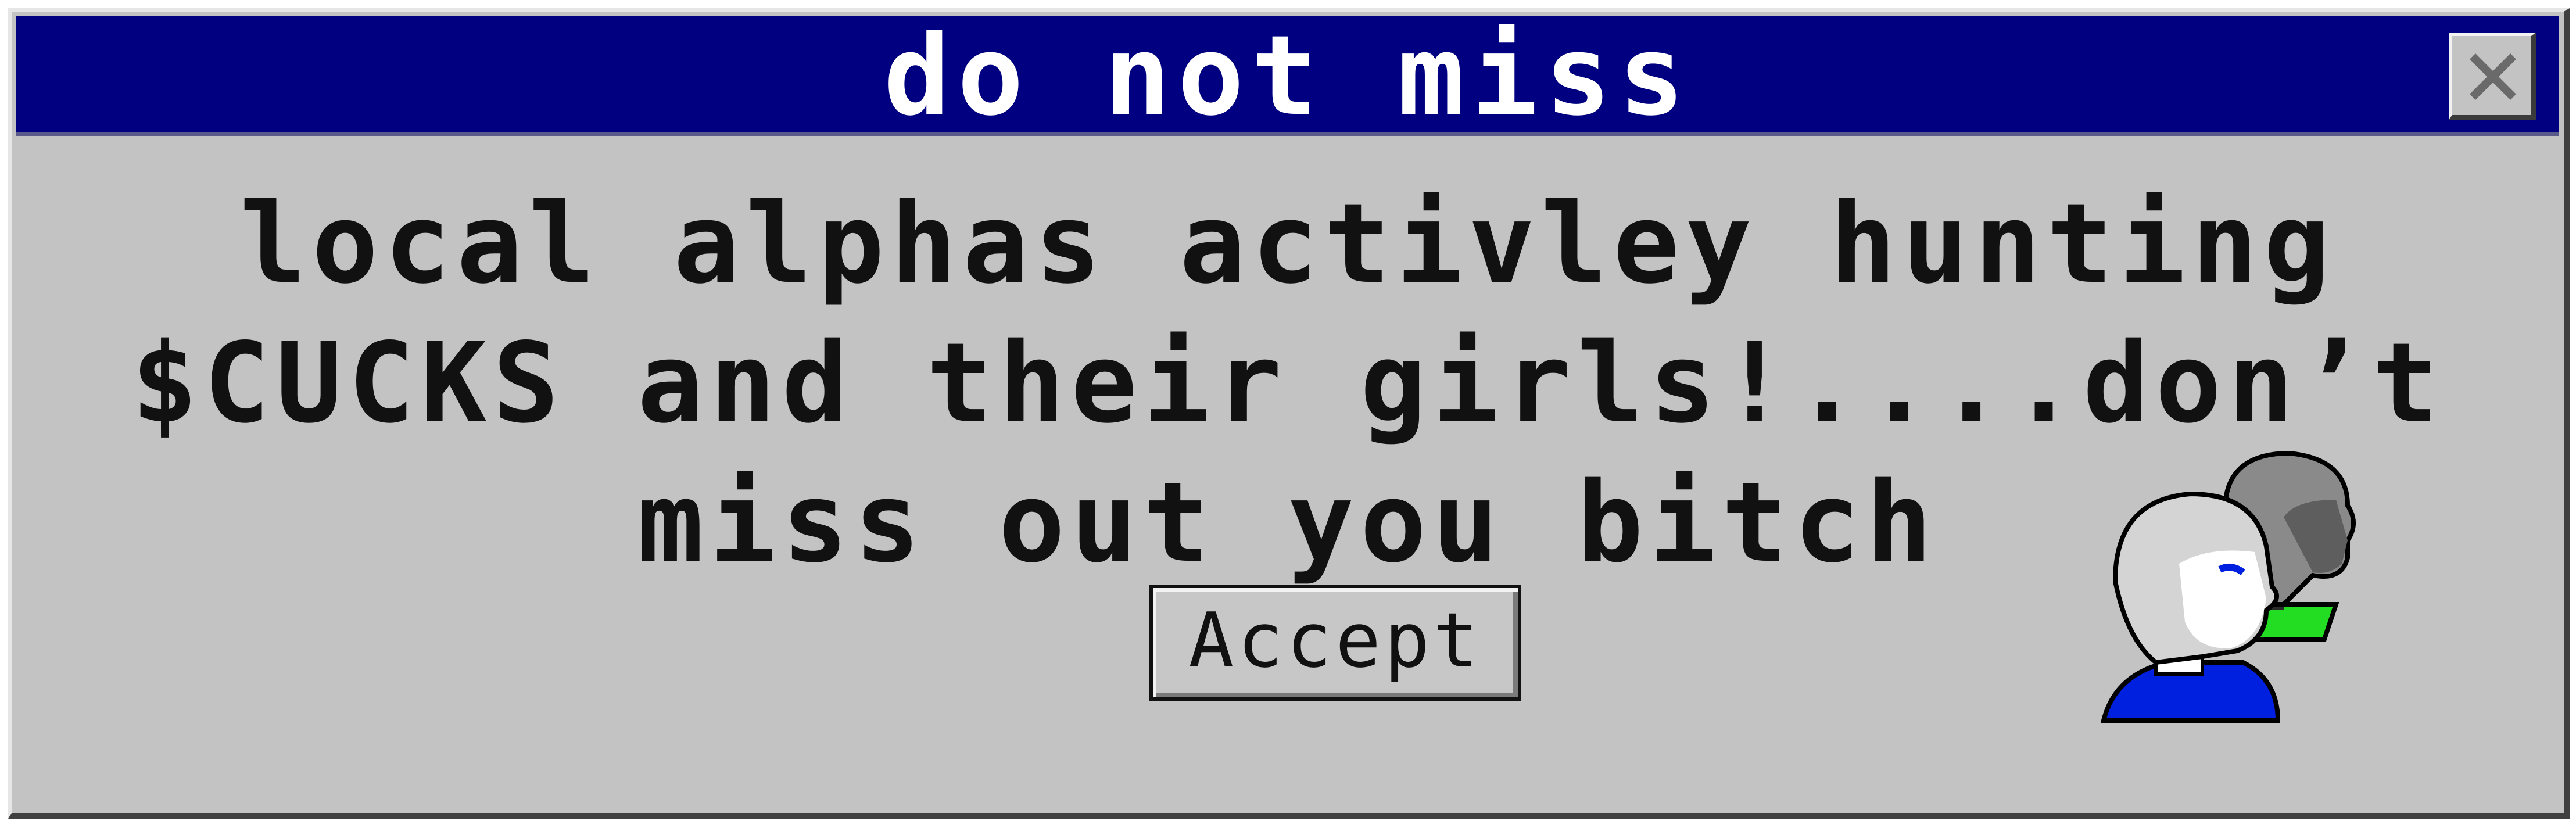 This screenshot has height=835, width=2576. I want to click on accept-button: Accept, so click(1335, 643).